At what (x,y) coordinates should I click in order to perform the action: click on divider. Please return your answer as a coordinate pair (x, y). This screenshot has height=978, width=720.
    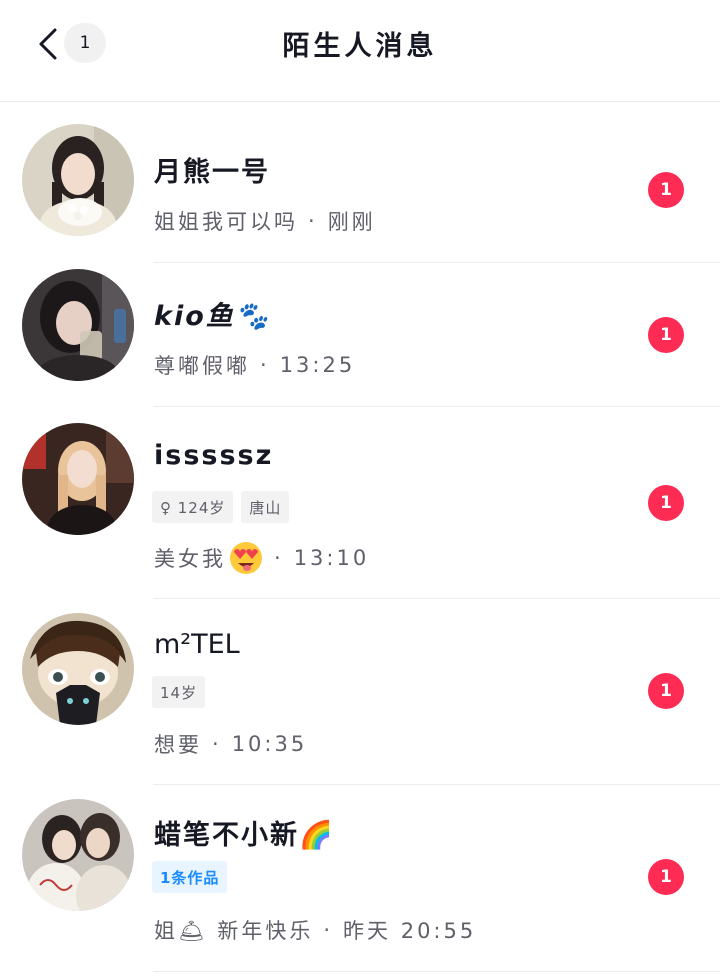
    Looking at the image, I should click on (436, 971).